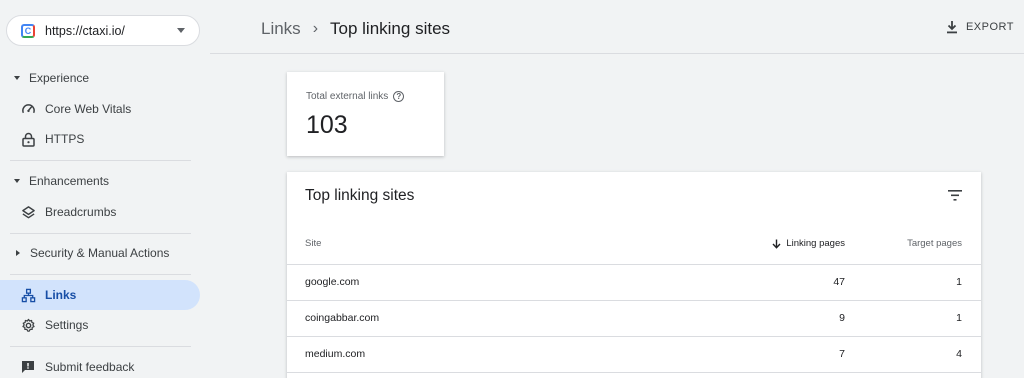 The height and width of the screenshot is (378, 1024). Describe the element at coordinates (100, 139) in the screenshot. I see `sidebar-item-https: HTTPS` at that location.